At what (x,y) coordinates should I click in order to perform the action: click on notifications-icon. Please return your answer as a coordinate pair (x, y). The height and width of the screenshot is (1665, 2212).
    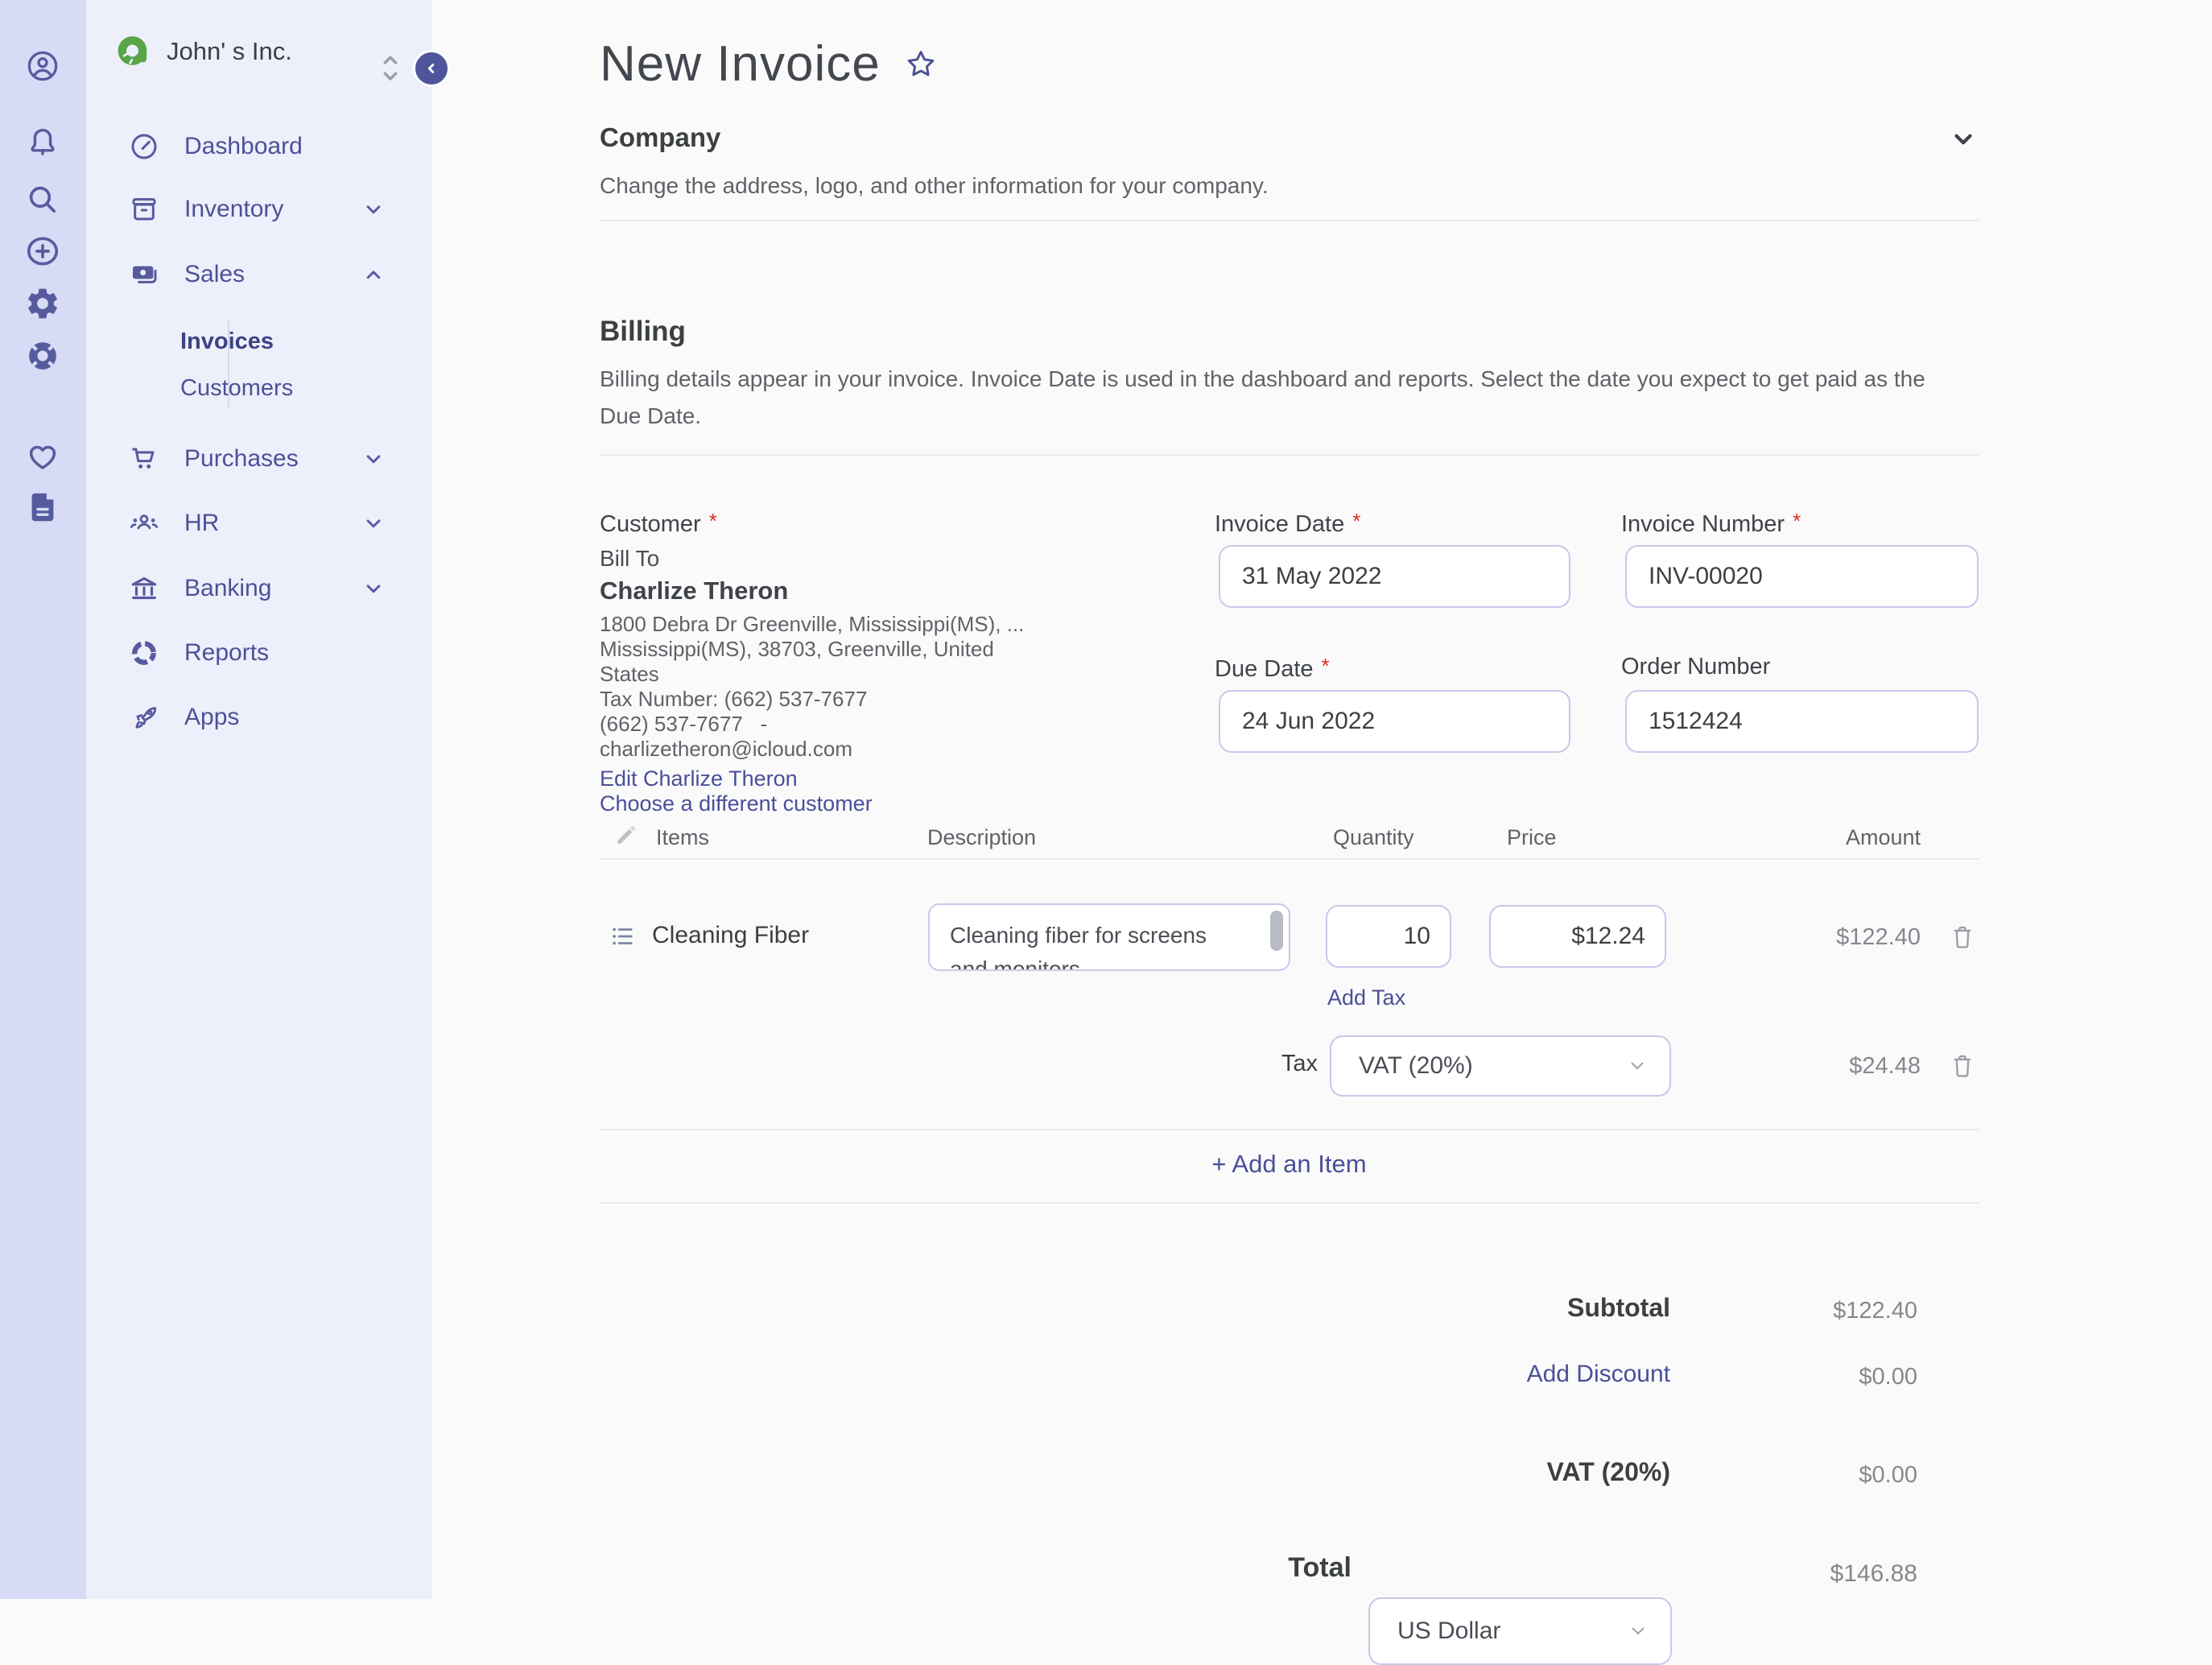
    Looking at the image, I should click on (42, 143).